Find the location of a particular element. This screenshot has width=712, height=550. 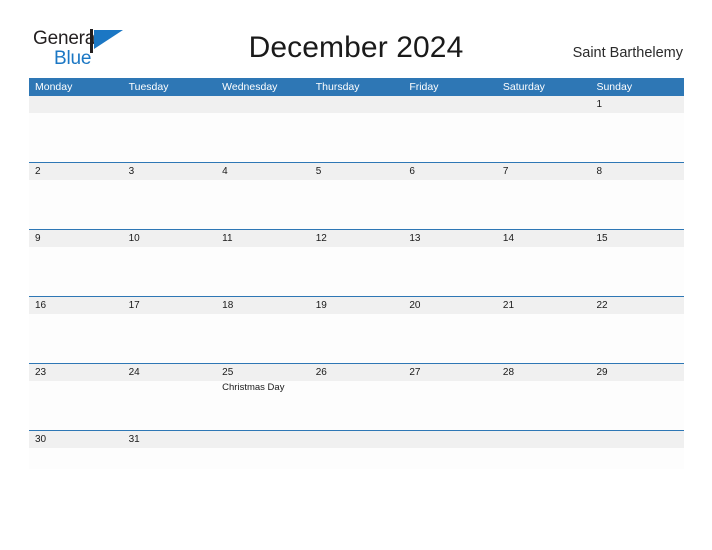

day-cell-18: 18 is located at coordinates (263, 330).